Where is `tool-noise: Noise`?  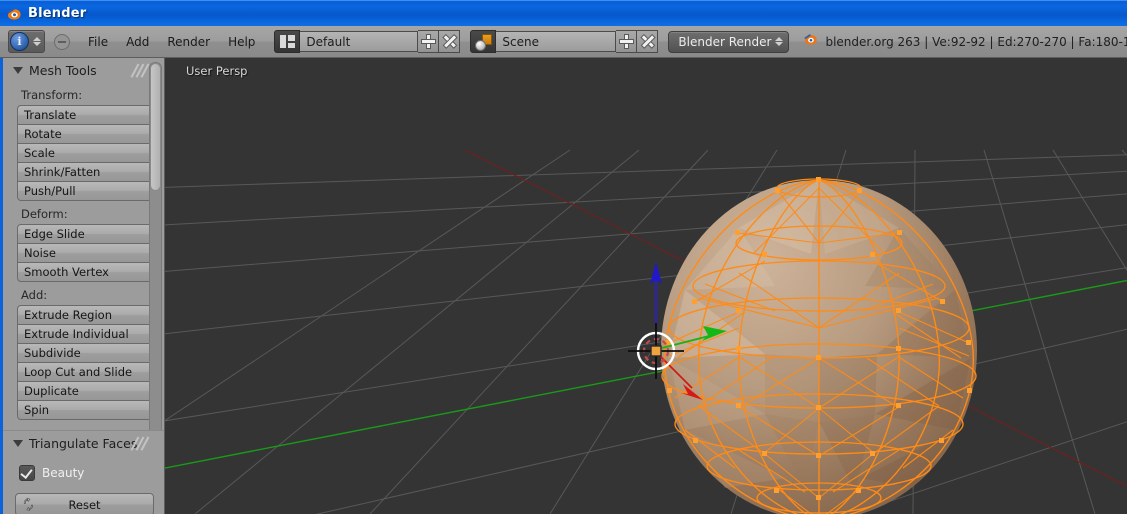 tool-noise: Noise is located at coordinates (85, 253).